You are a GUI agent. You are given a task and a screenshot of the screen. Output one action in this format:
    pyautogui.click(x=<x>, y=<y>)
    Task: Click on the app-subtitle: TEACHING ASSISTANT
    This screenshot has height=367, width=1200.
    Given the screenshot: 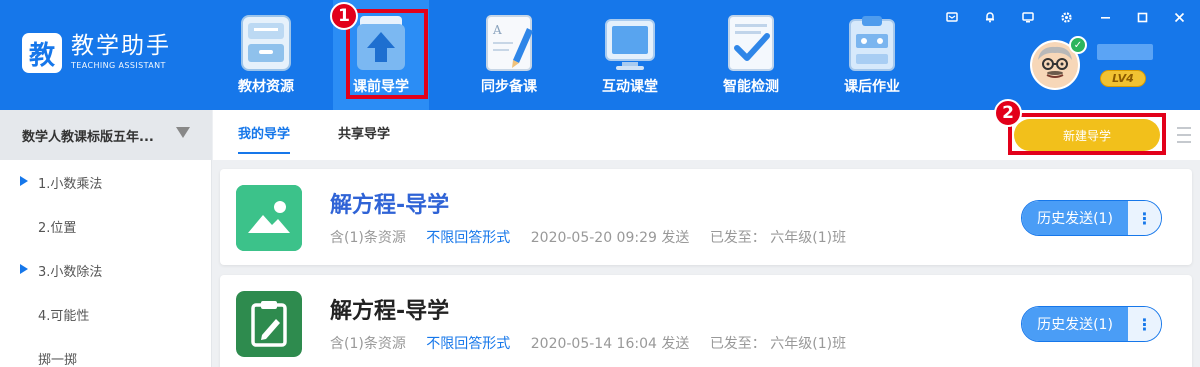 What is the action you would take?
    pyautogui.click(x=118, y=65)
    